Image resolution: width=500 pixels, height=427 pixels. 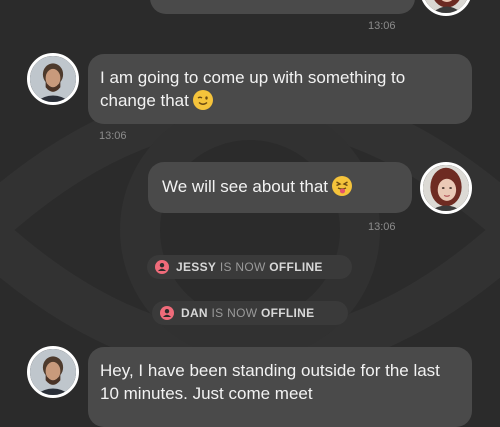 I want to click on status-user-name: DAN, so click(x=194, y=313).